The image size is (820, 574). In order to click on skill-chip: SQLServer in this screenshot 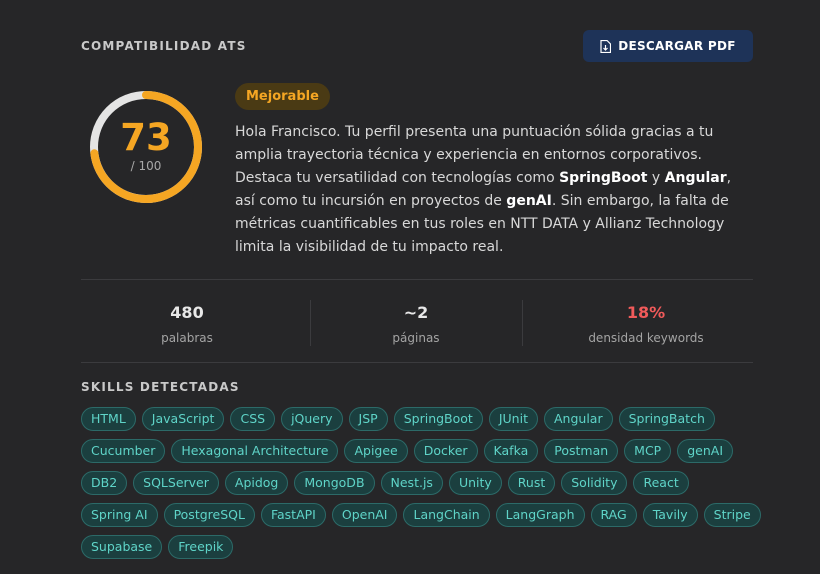, I will do `click(176, 483)`.